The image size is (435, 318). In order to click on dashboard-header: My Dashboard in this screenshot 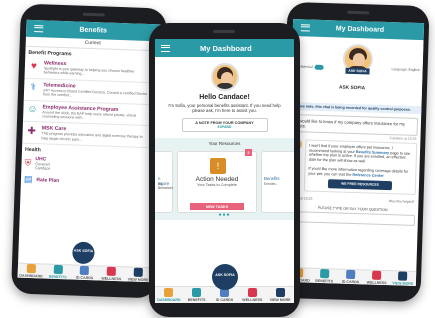, I will do `click(224, 48)`.